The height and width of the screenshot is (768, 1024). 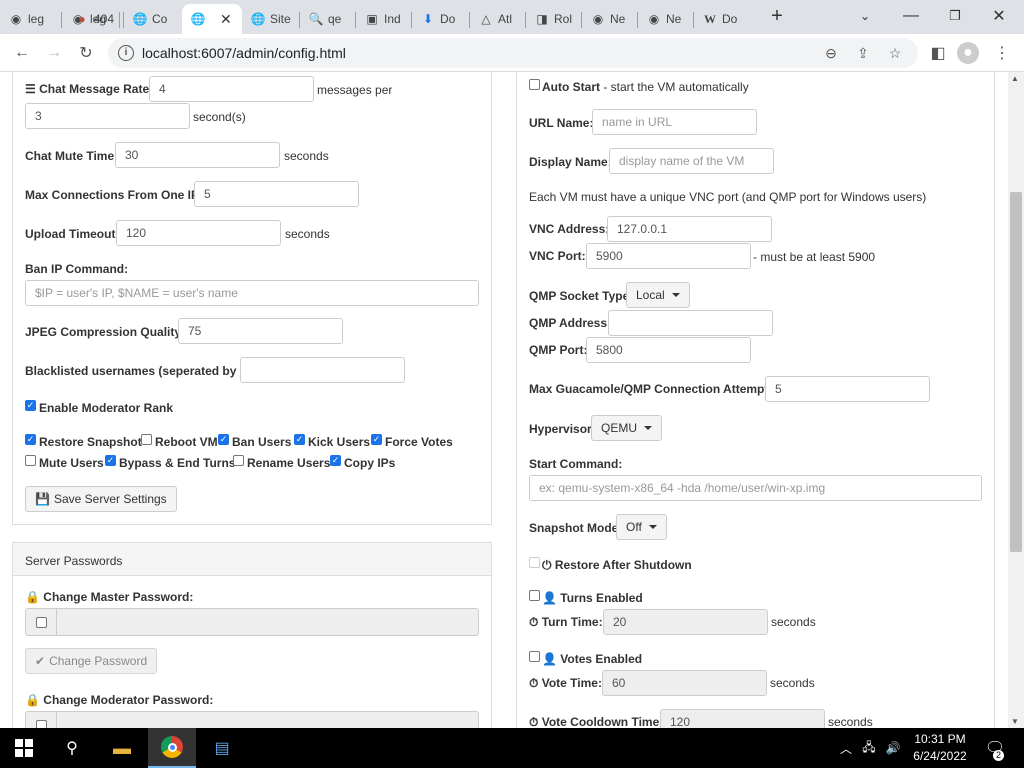 I want to click on scroll-down-icon: ▼, so click(x=1015, y=721).